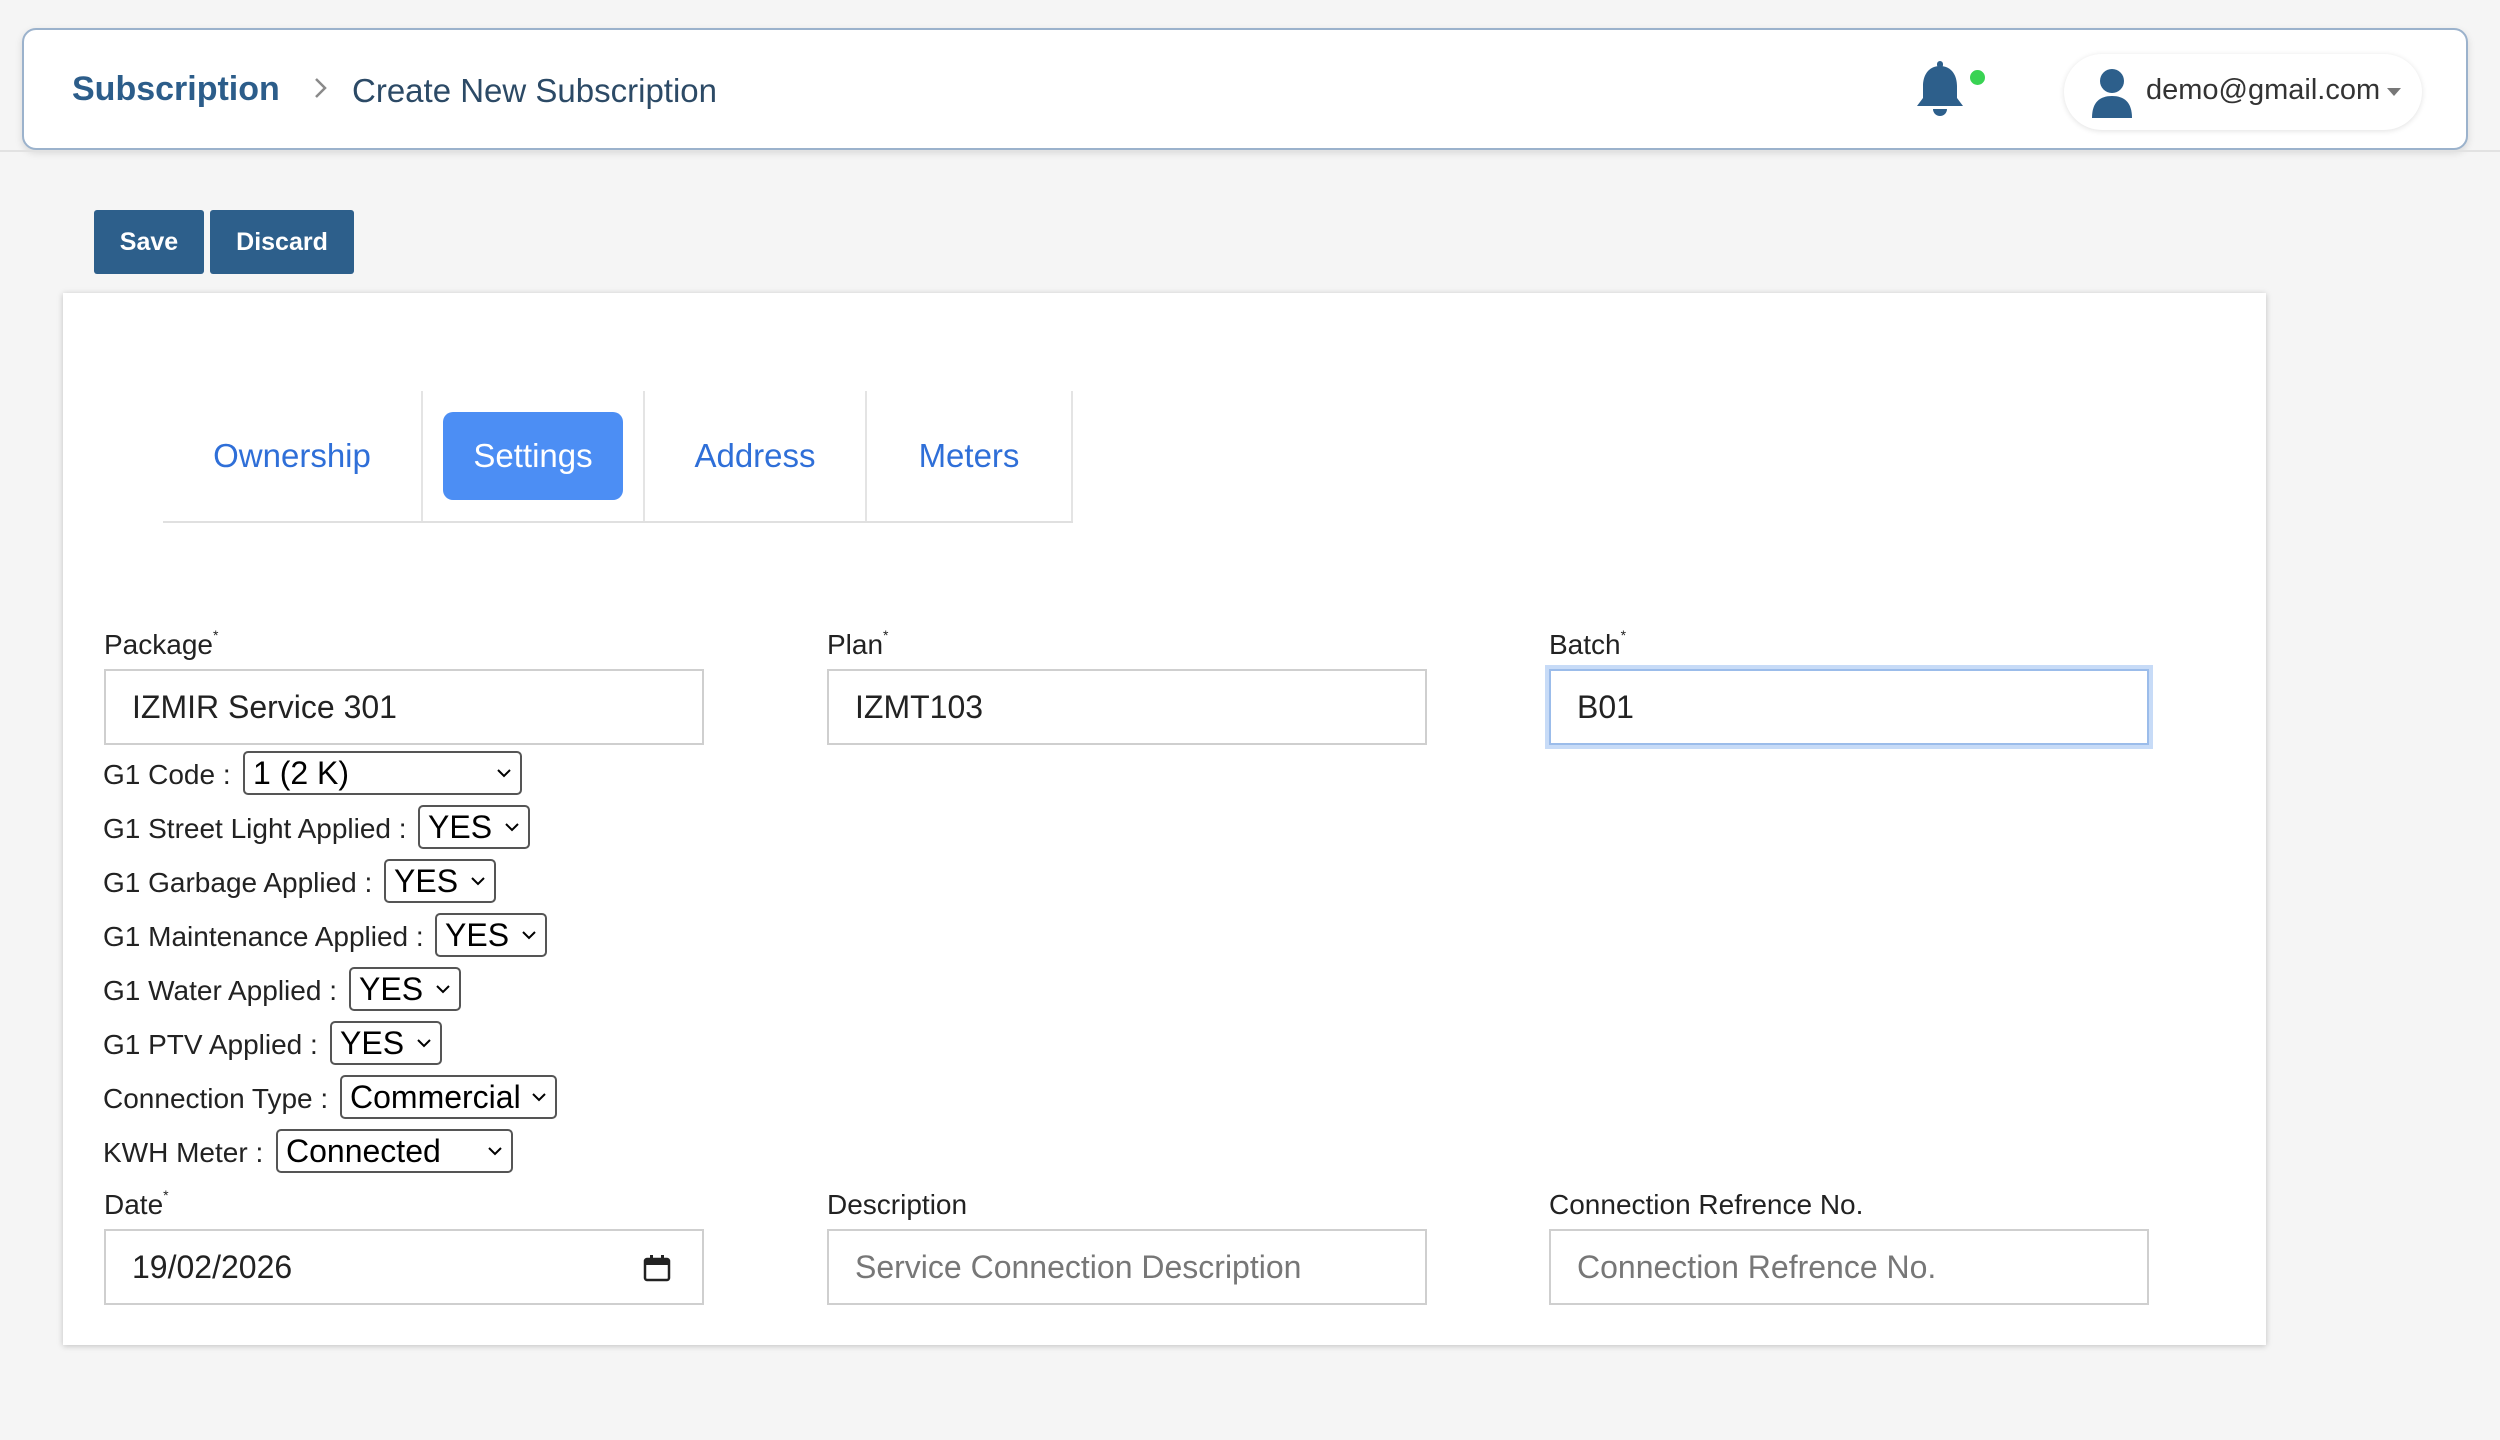 This screenshot has width=2500, height=1440. I want to click on connection-reference-field: Connection Refrence No., so click(1849, 1267).